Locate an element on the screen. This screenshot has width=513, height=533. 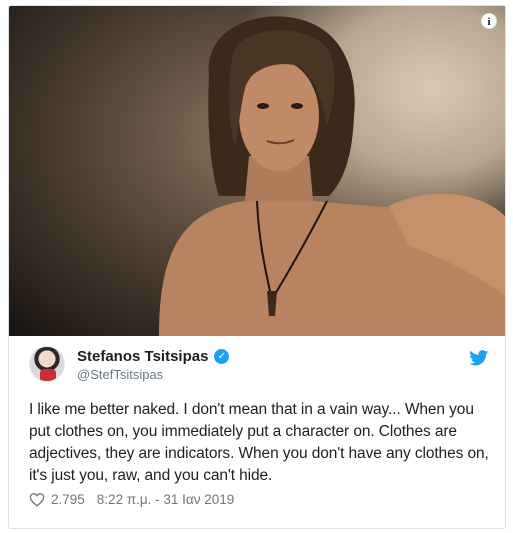
avatar is located at coordinates (47, 364).